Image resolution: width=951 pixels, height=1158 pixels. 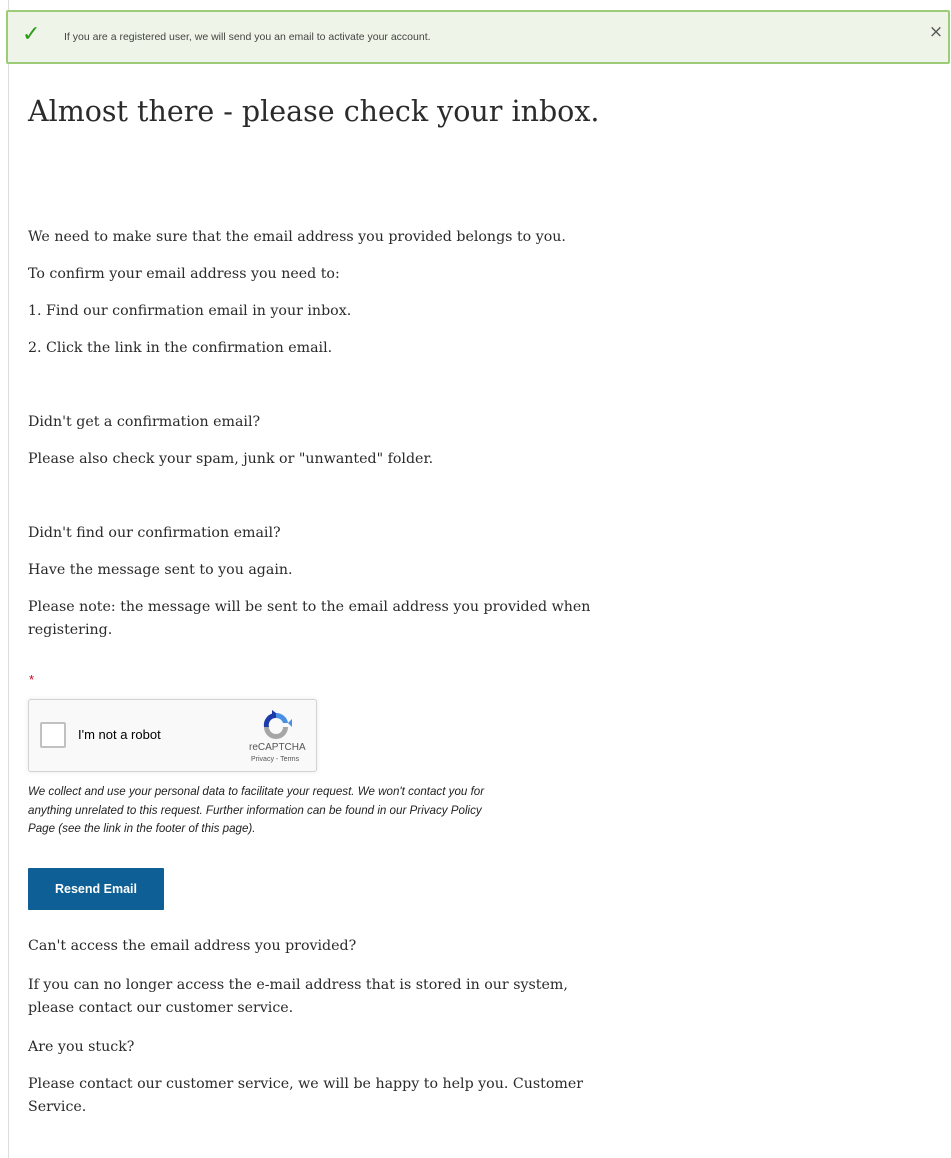 I want to click on resend-advice: Have the message sent to you again., so click(x=160, y=570).